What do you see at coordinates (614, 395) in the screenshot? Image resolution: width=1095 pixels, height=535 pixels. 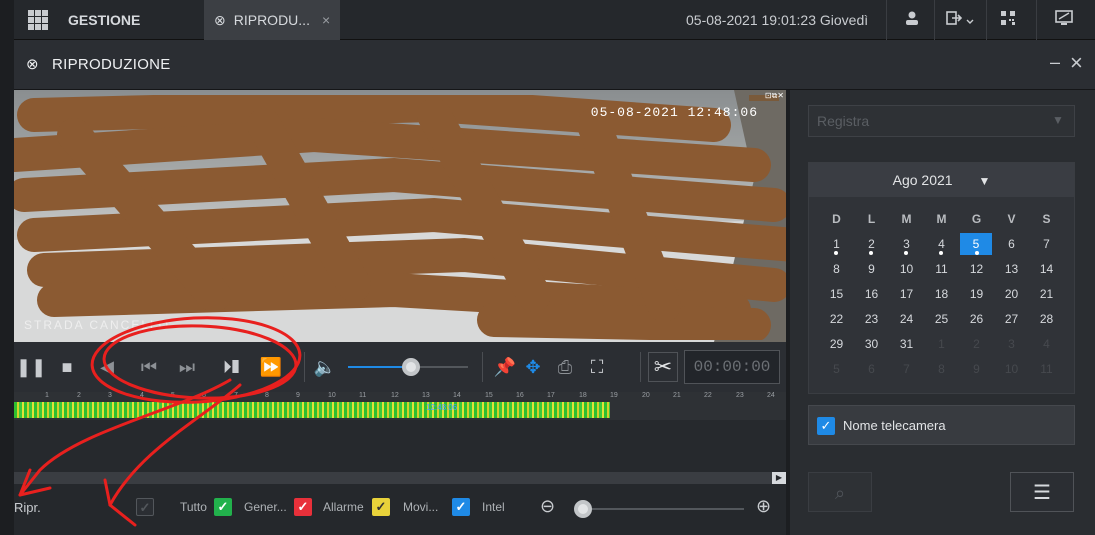 I see `timeline-tick: 19` at bounding box center [614, 395].